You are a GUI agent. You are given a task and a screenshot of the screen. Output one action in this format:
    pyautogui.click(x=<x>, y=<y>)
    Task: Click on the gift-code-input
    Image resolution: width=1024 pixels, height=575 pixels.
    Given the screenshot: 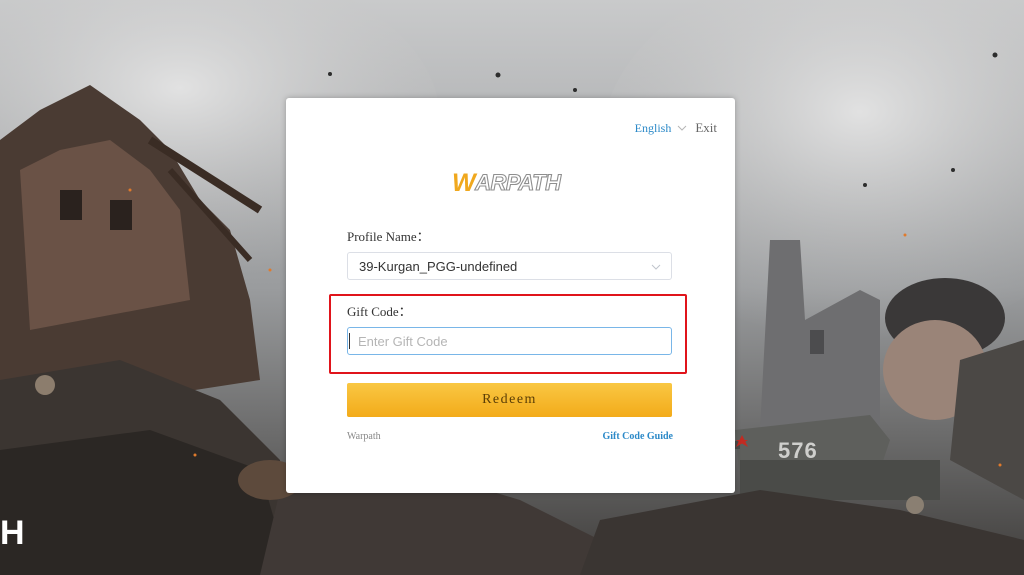 What is the action you would take?
    pyautogui.click(x=509, y=341)
    